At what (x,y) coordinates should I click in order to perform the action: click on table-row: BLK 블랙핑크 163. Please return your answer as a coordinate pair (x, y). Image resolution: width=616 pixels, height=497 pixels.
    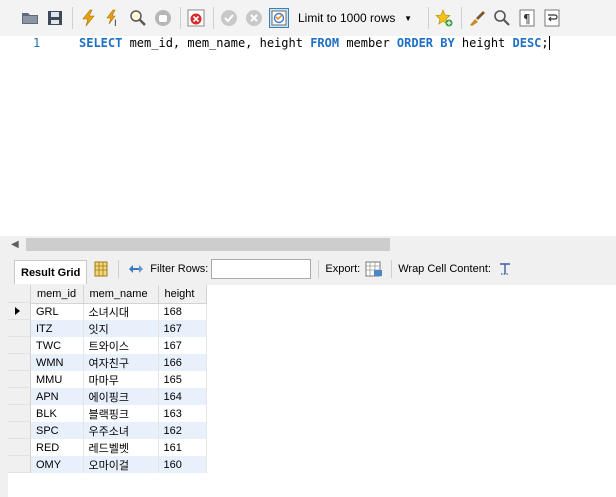
    Looking at the image, I should click on (119, 413).